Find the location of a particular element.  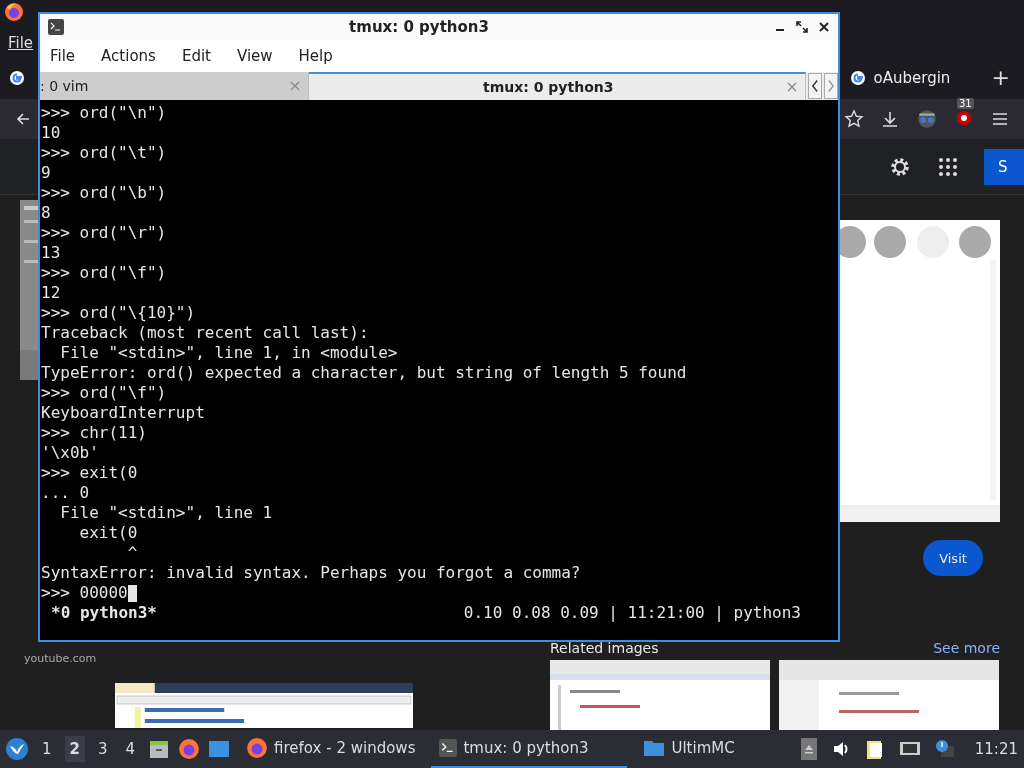

workspace-button: 3 is located at coordinates (103, 749).